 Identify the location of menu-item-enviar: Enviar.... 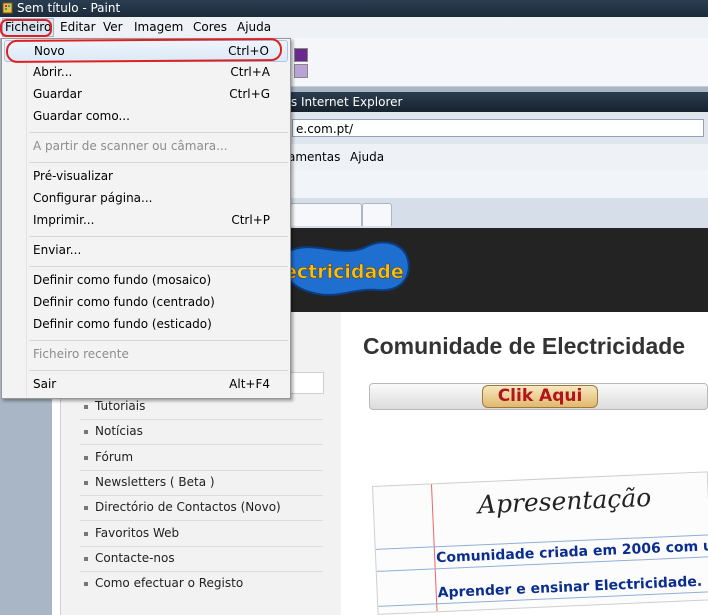
(146, 251).